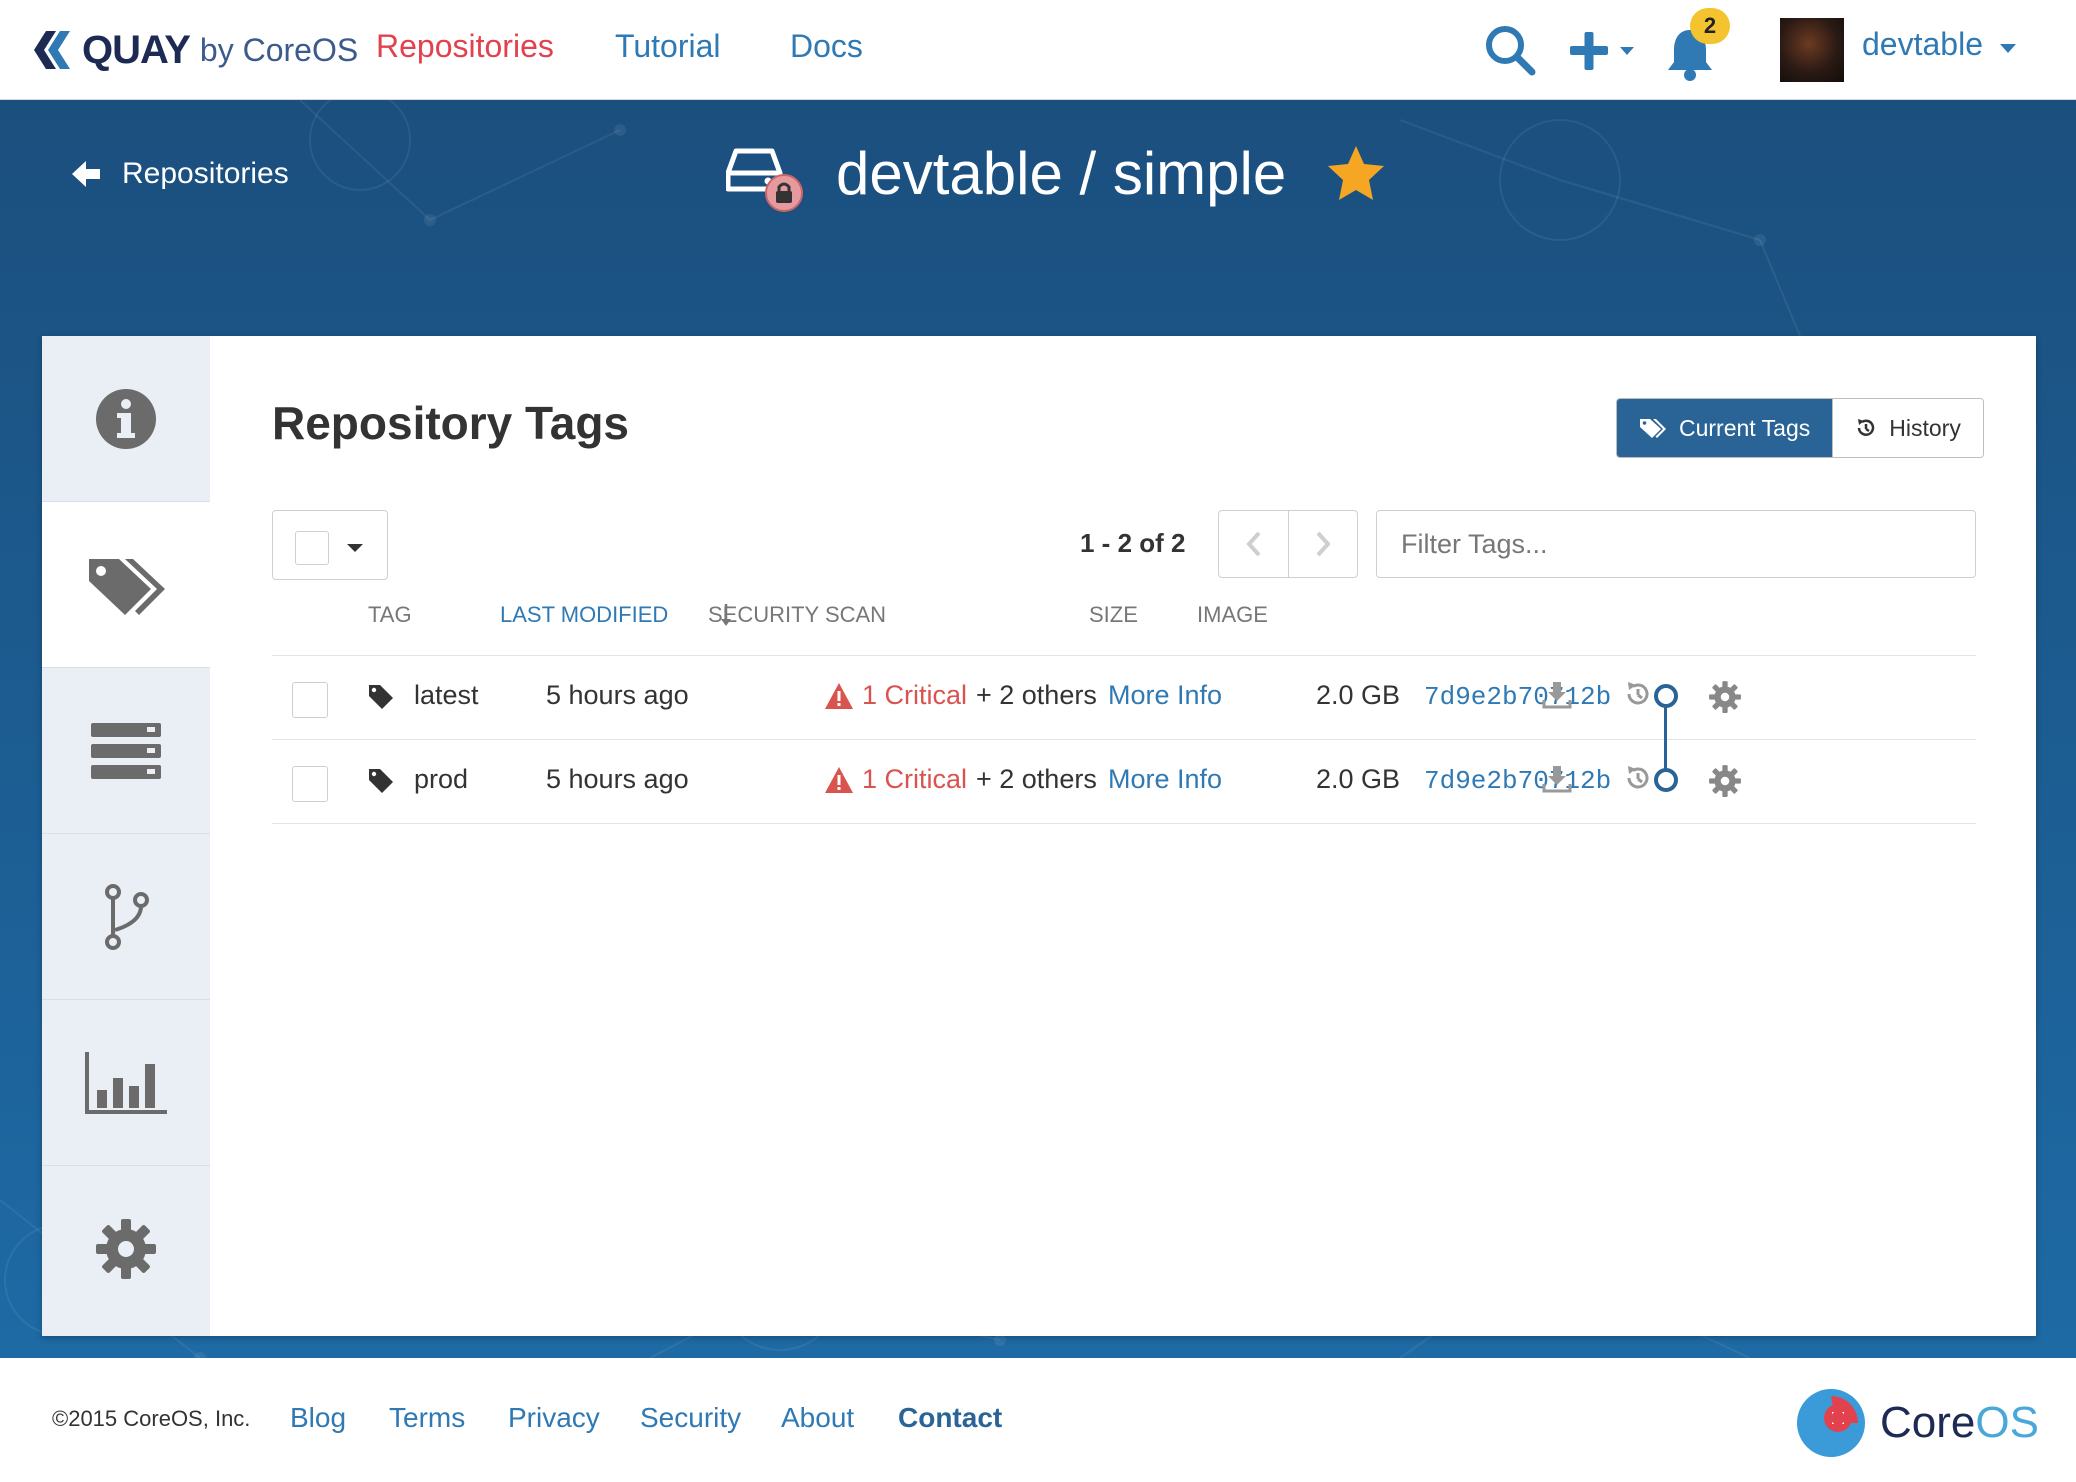 This screenshot has width=2076, height=1482. I want to click on repo-sidebar, so click(126, 836).